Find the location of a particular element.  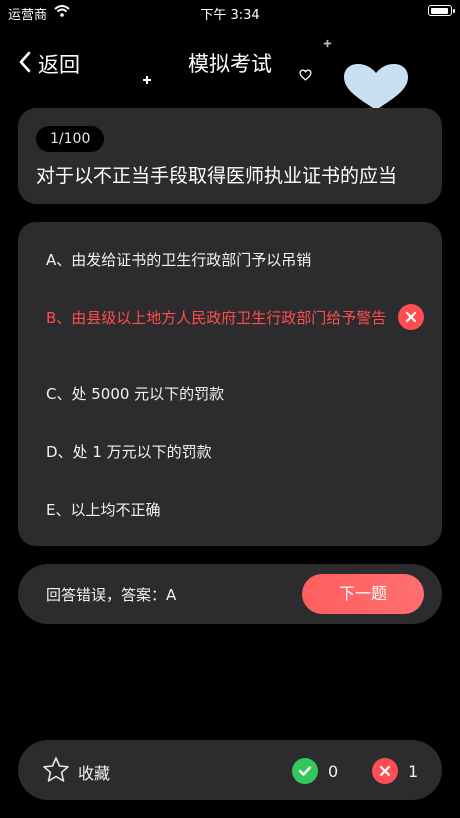

clock: 下午 3:34 is located at coordinates (230, 15).